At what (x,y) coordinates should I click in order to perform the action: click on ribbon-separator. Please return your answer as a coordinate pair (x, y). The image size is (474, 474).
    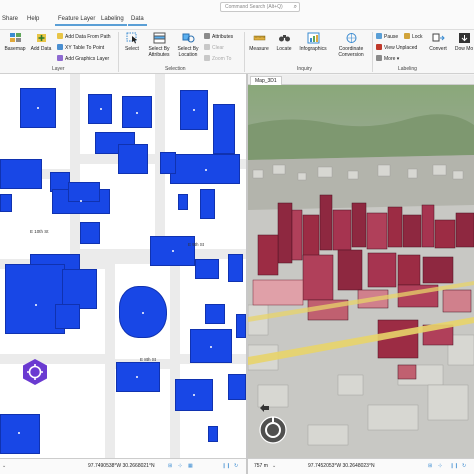
    Looking at the image, I should click on (372, 52).